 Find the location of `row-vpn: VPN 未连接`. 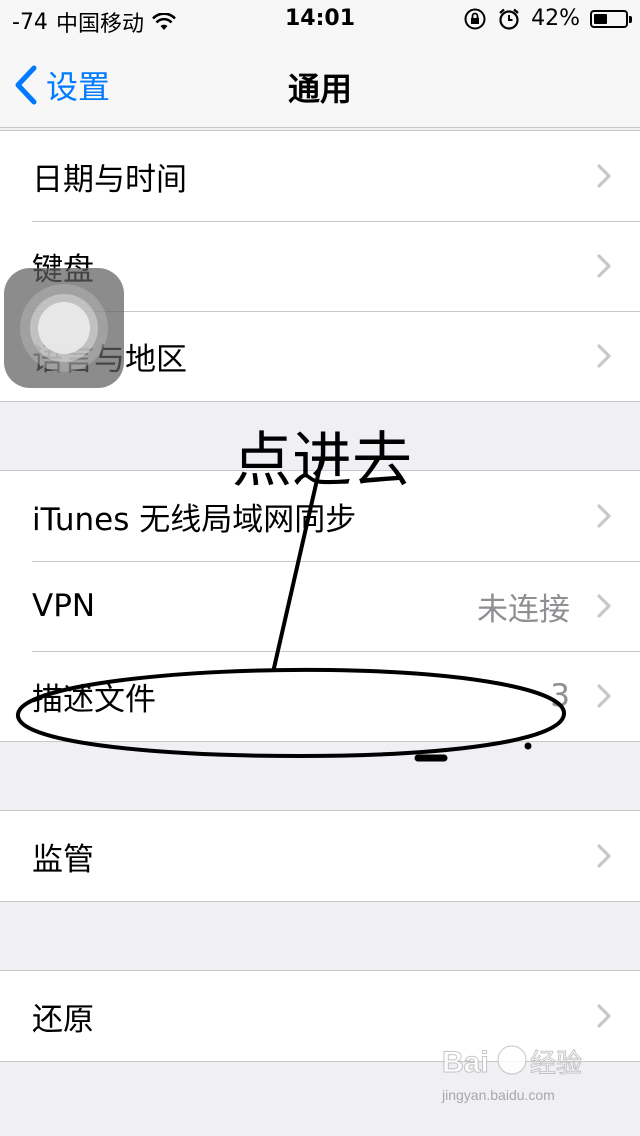

row-vpn: VPN 未连接 is located at coordinates (320, 606).